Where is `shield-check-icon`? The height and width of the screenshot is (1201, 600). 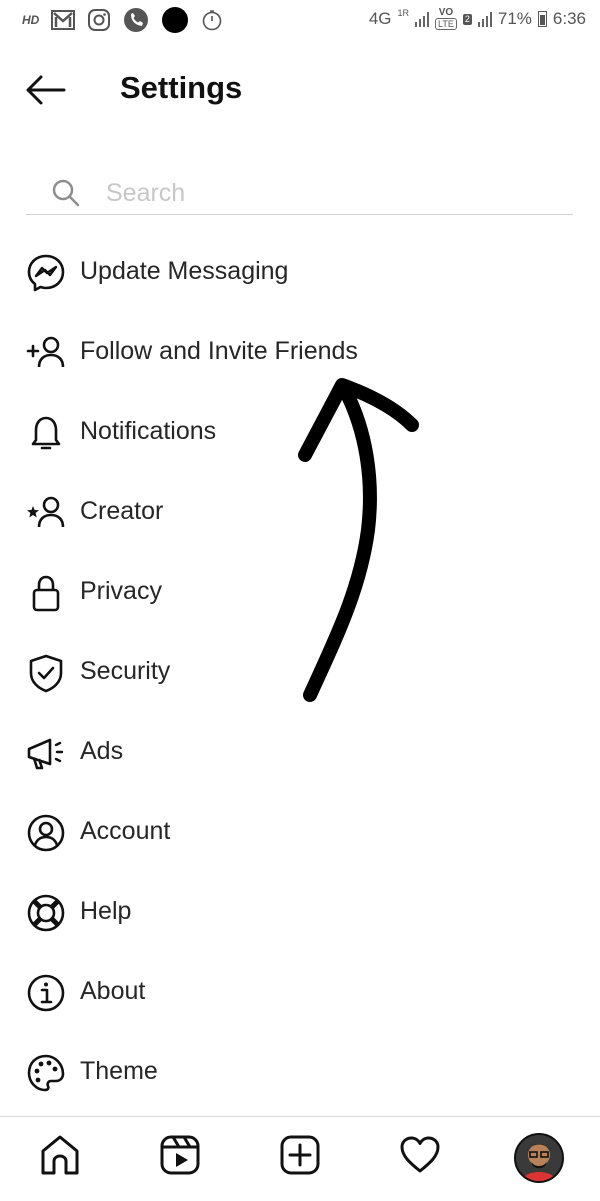
shield-check-icon is located at coordinates (46, 673).